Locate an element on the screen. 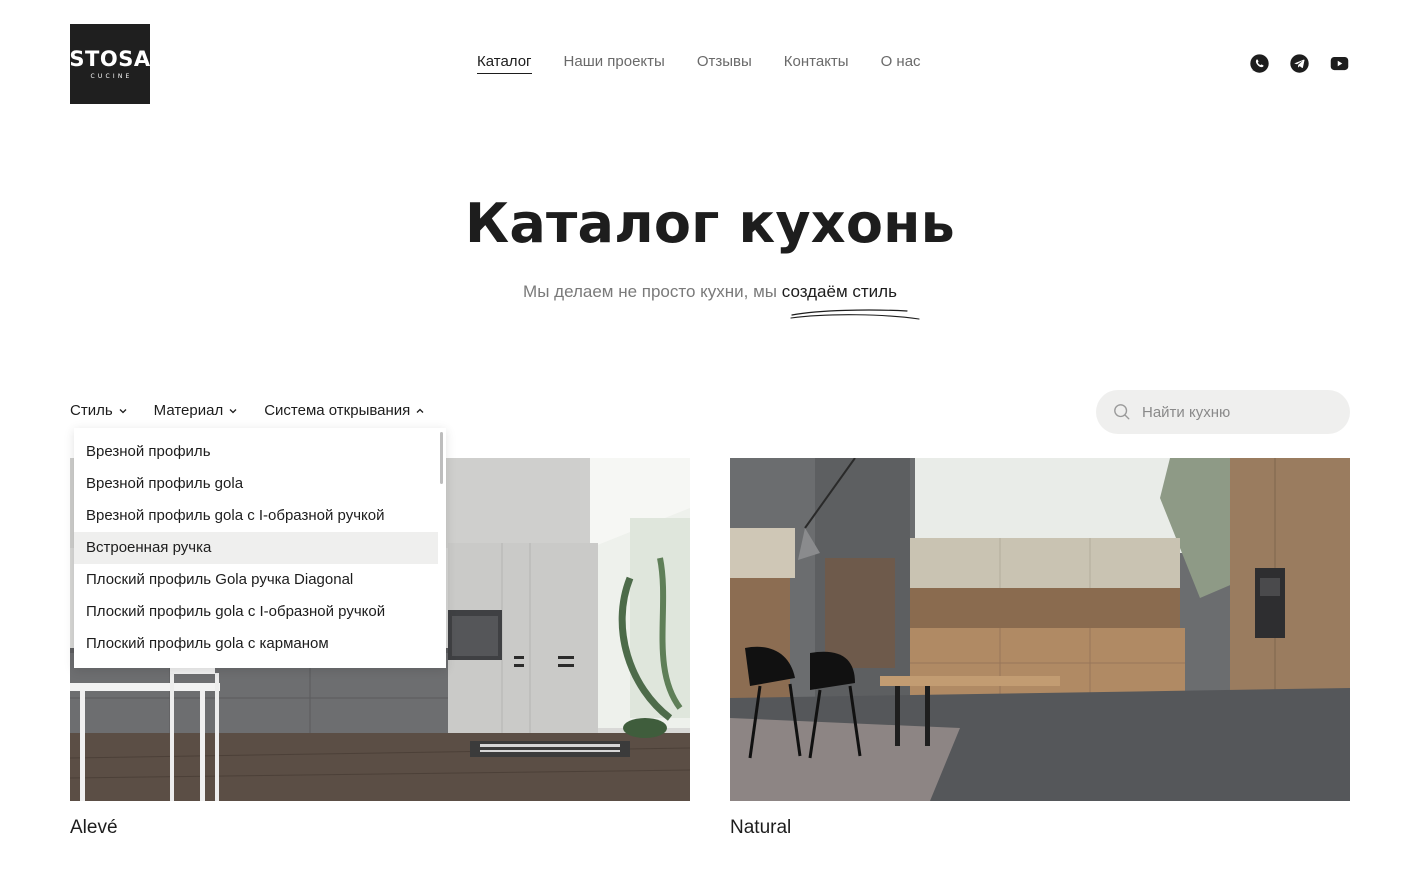  dropdown-option: Врезной профиль gola с I-образной ручкой is located at coordinates (260, 516).